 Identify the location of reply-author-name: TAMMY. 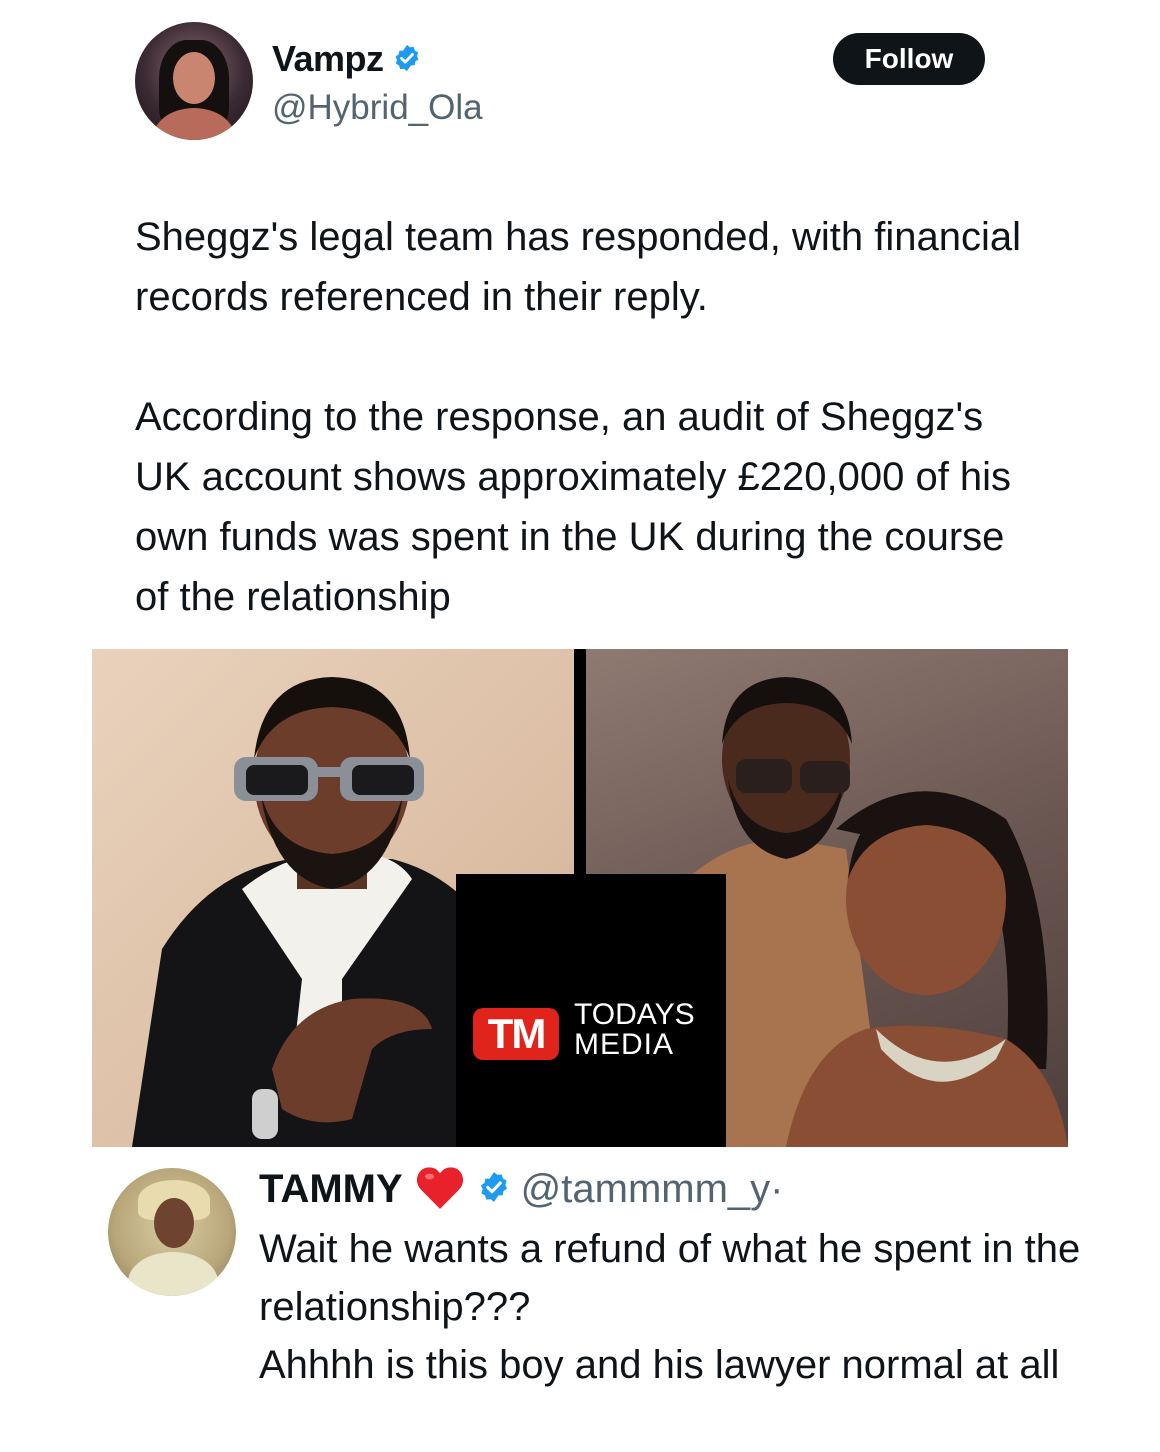
(331, 1189).